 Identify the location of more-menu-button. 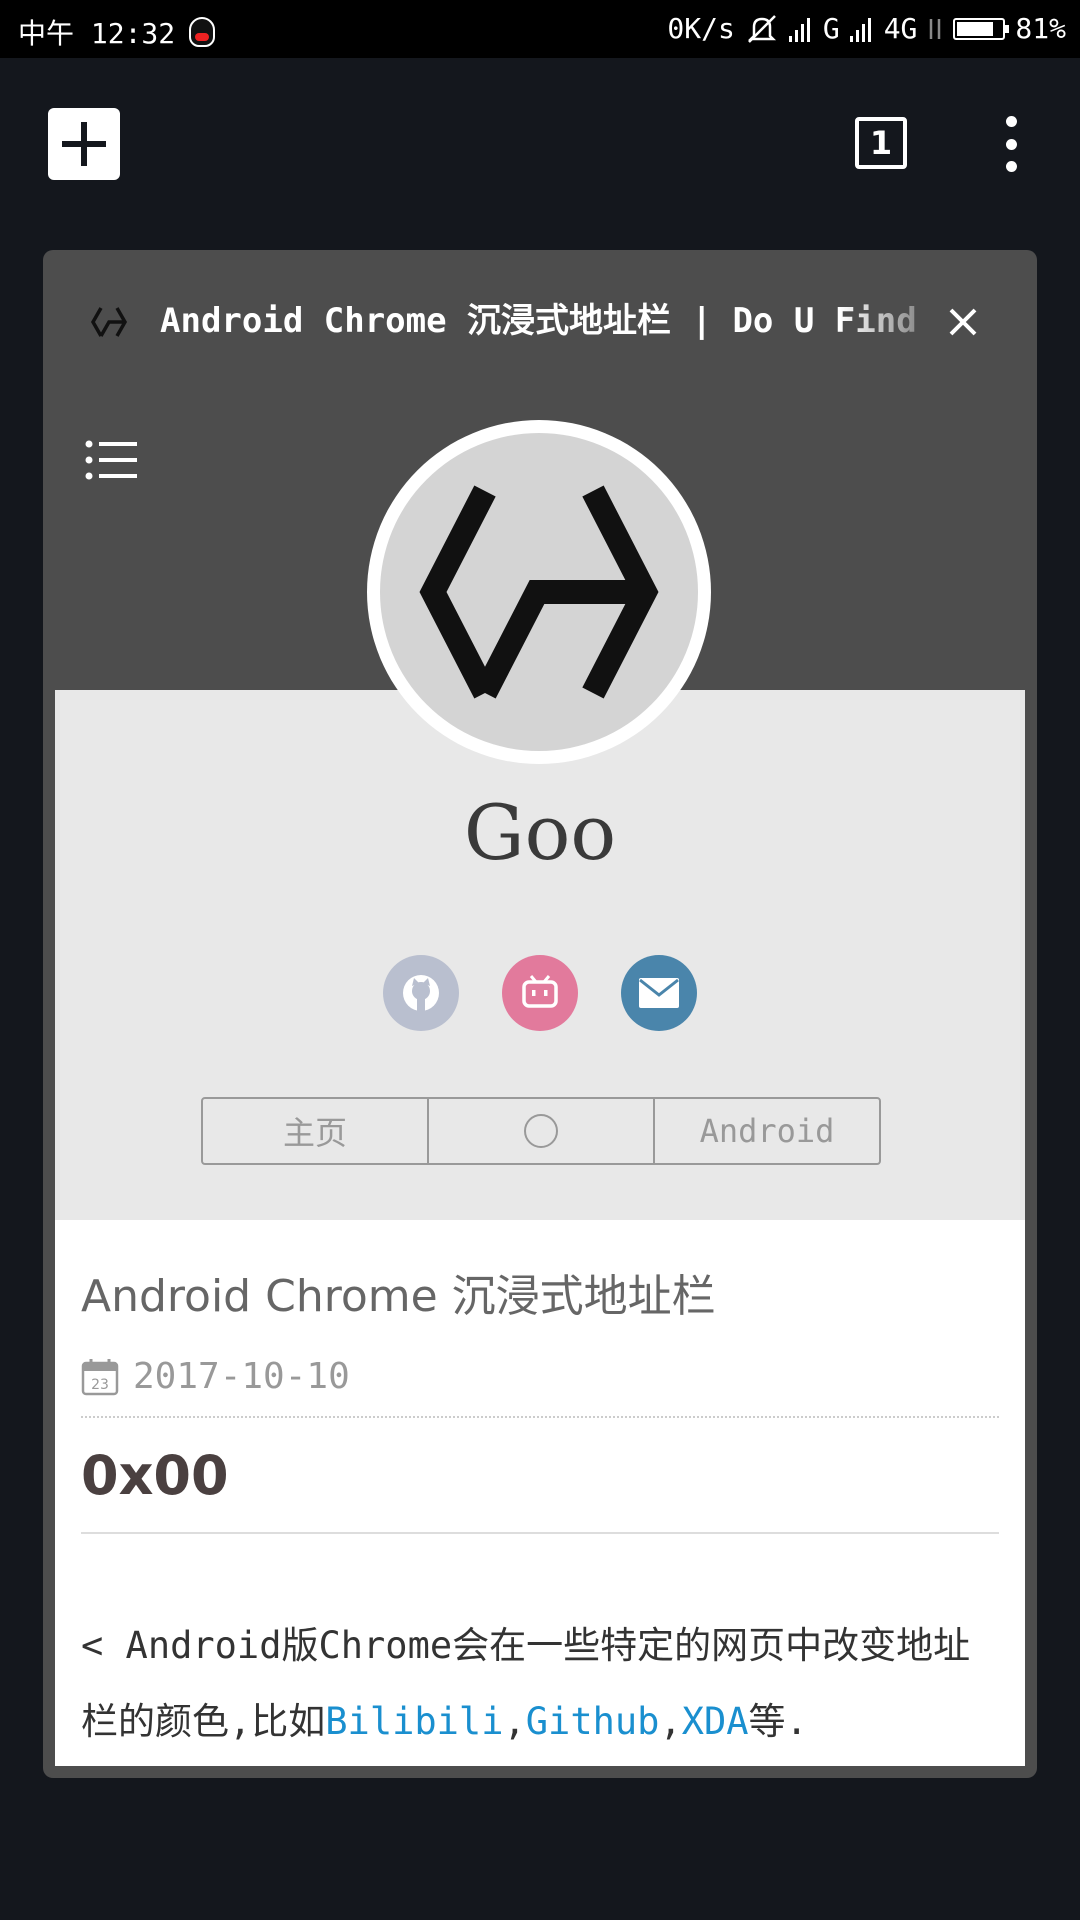
(1011, 144).